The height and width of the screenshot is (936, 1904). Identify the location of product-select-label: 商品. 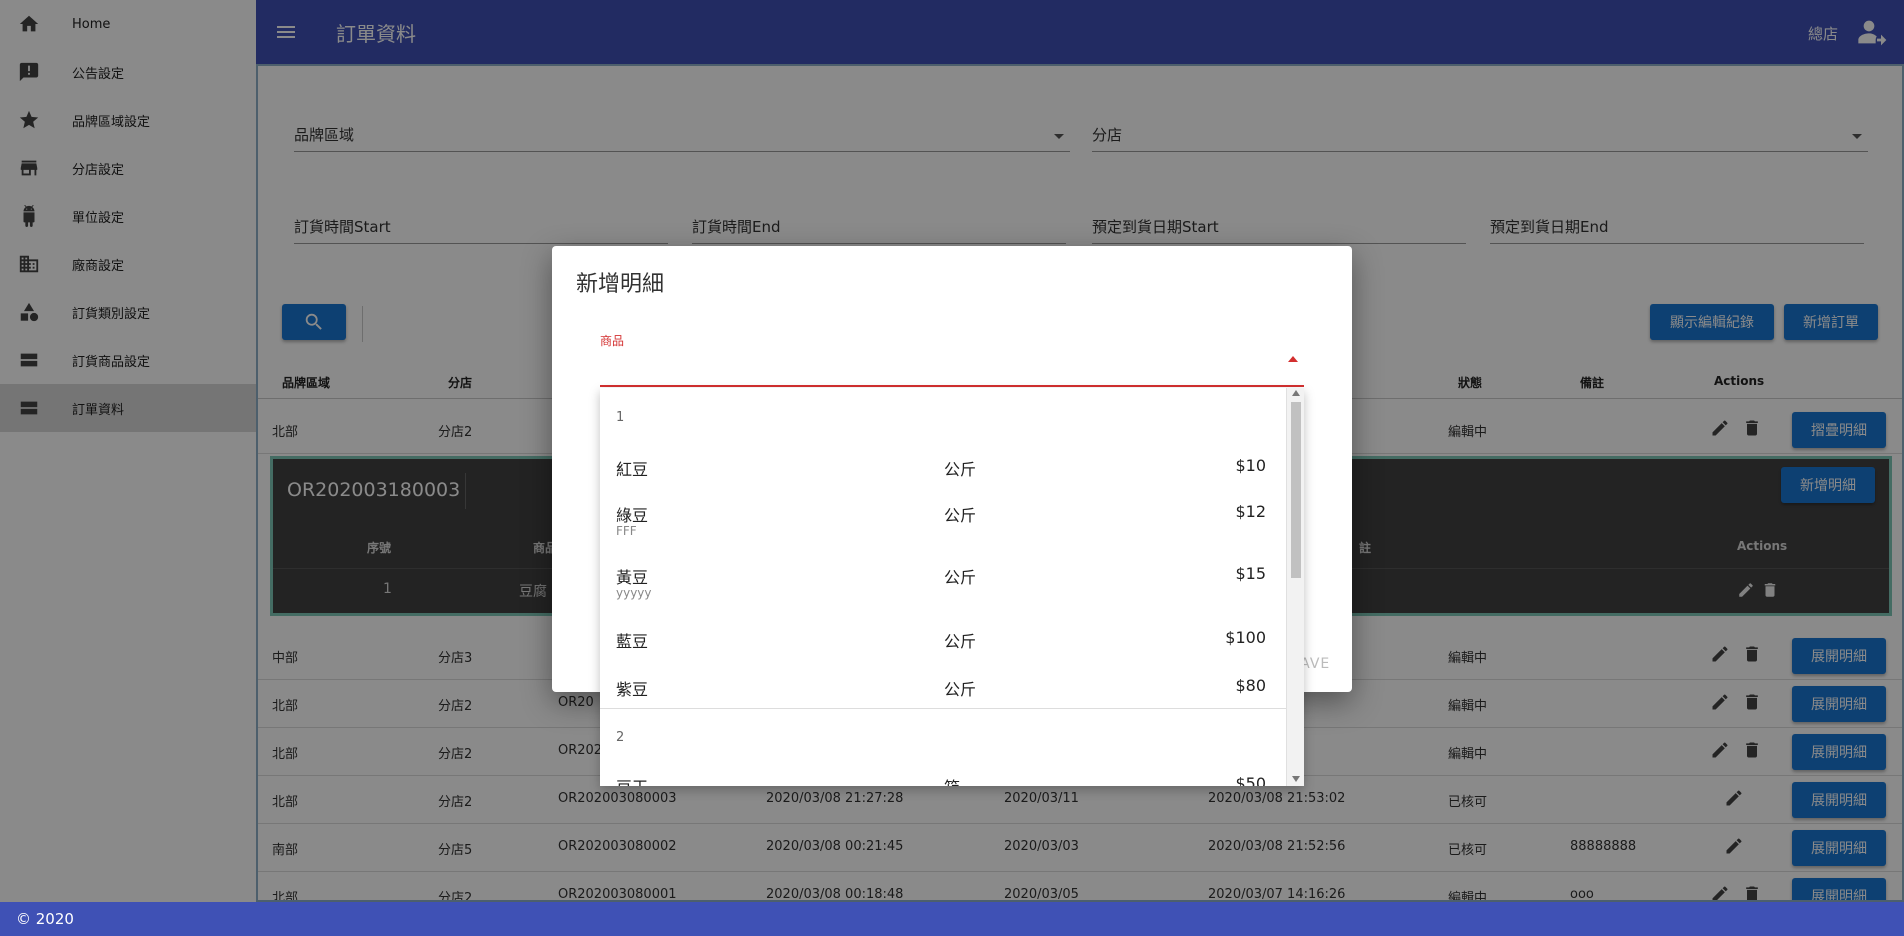
(612, 341).